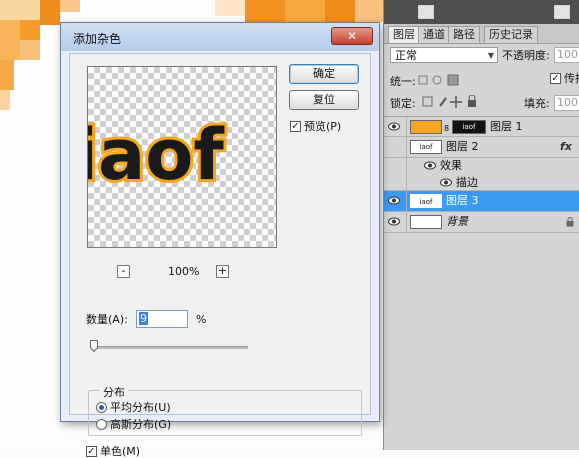  I want to click on fill-label: 填充:, so click(537, 103).